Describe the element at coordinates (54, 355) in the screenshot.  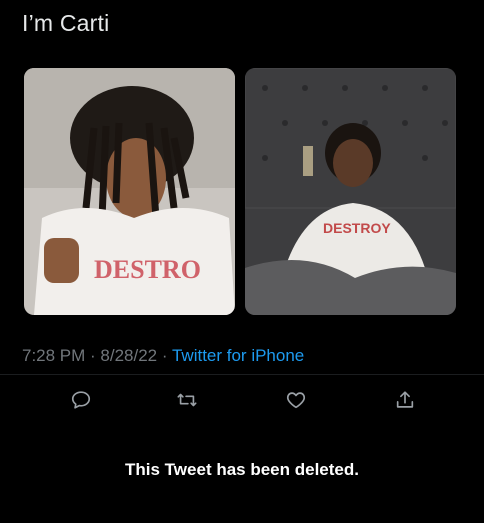
I see `tweet-time: 7:28 PM` at that location.